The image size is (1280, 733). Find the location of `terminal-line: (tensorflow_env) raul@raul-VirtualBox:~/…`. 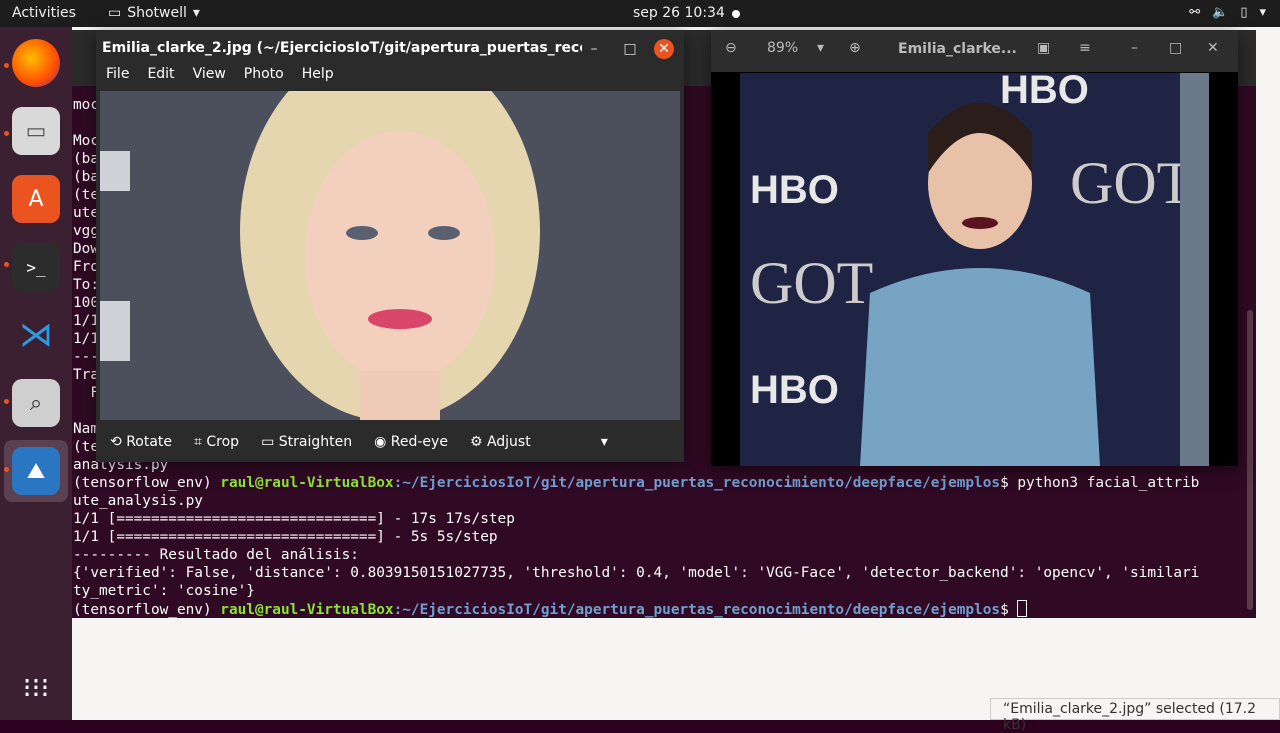

terminal-line: (tensorflow_env) raul@raul-VirtualBox:~/… is located at coordinates (636, 483).